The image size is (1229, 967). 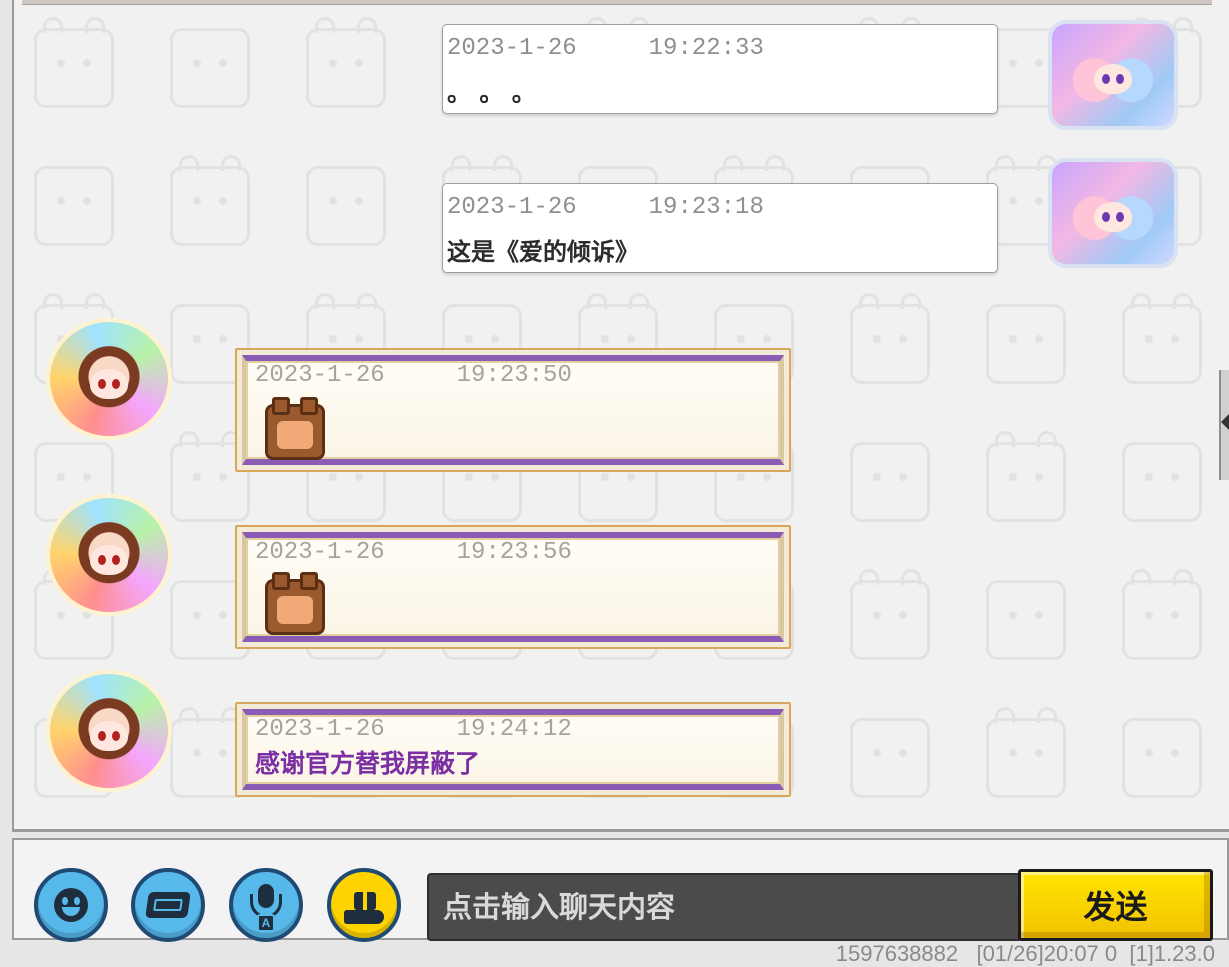 What do you see at coordinates (720, 228) in the screenshot?
I see `message-bubble-self: 2023-1-26 19:23:18 这是《爱的倾诉》` at bounding box center [720, 228].